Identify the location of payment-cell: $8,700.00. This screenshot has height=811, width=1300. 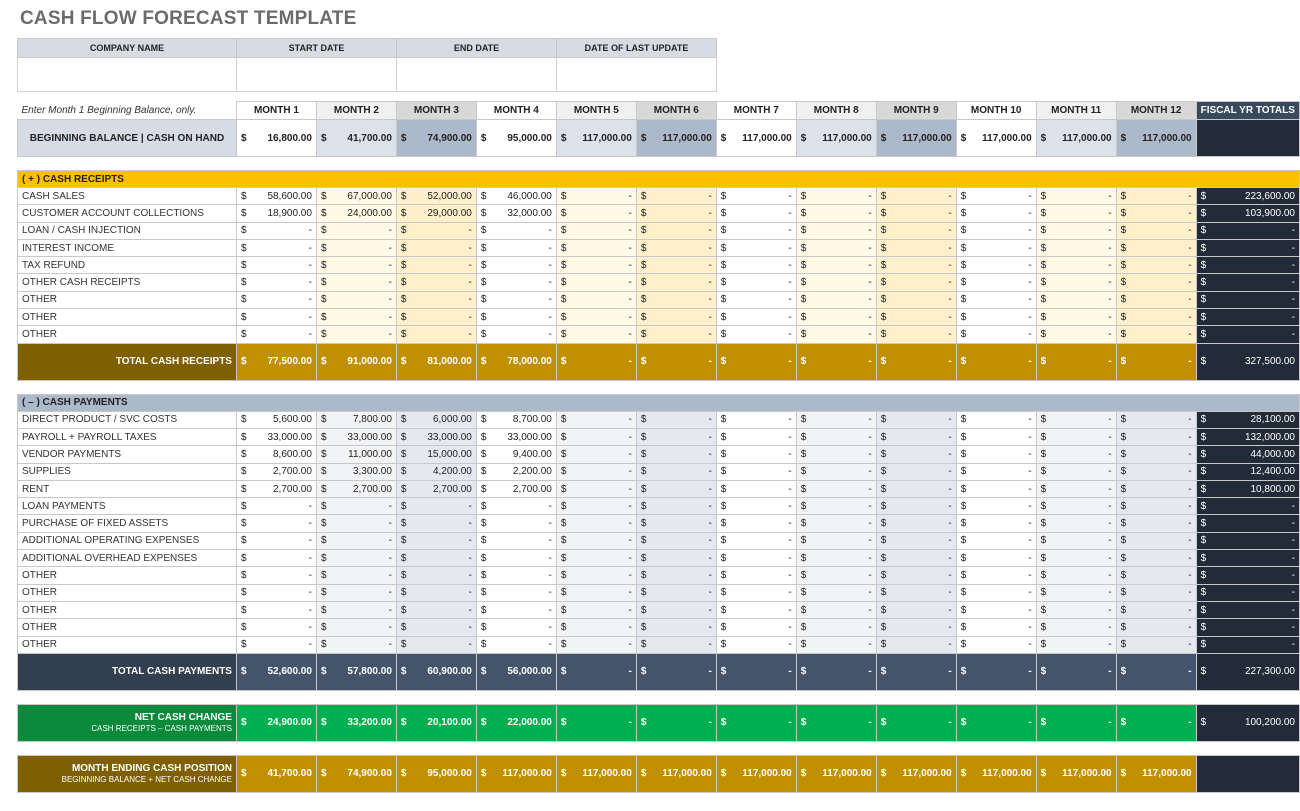
(516, 419).